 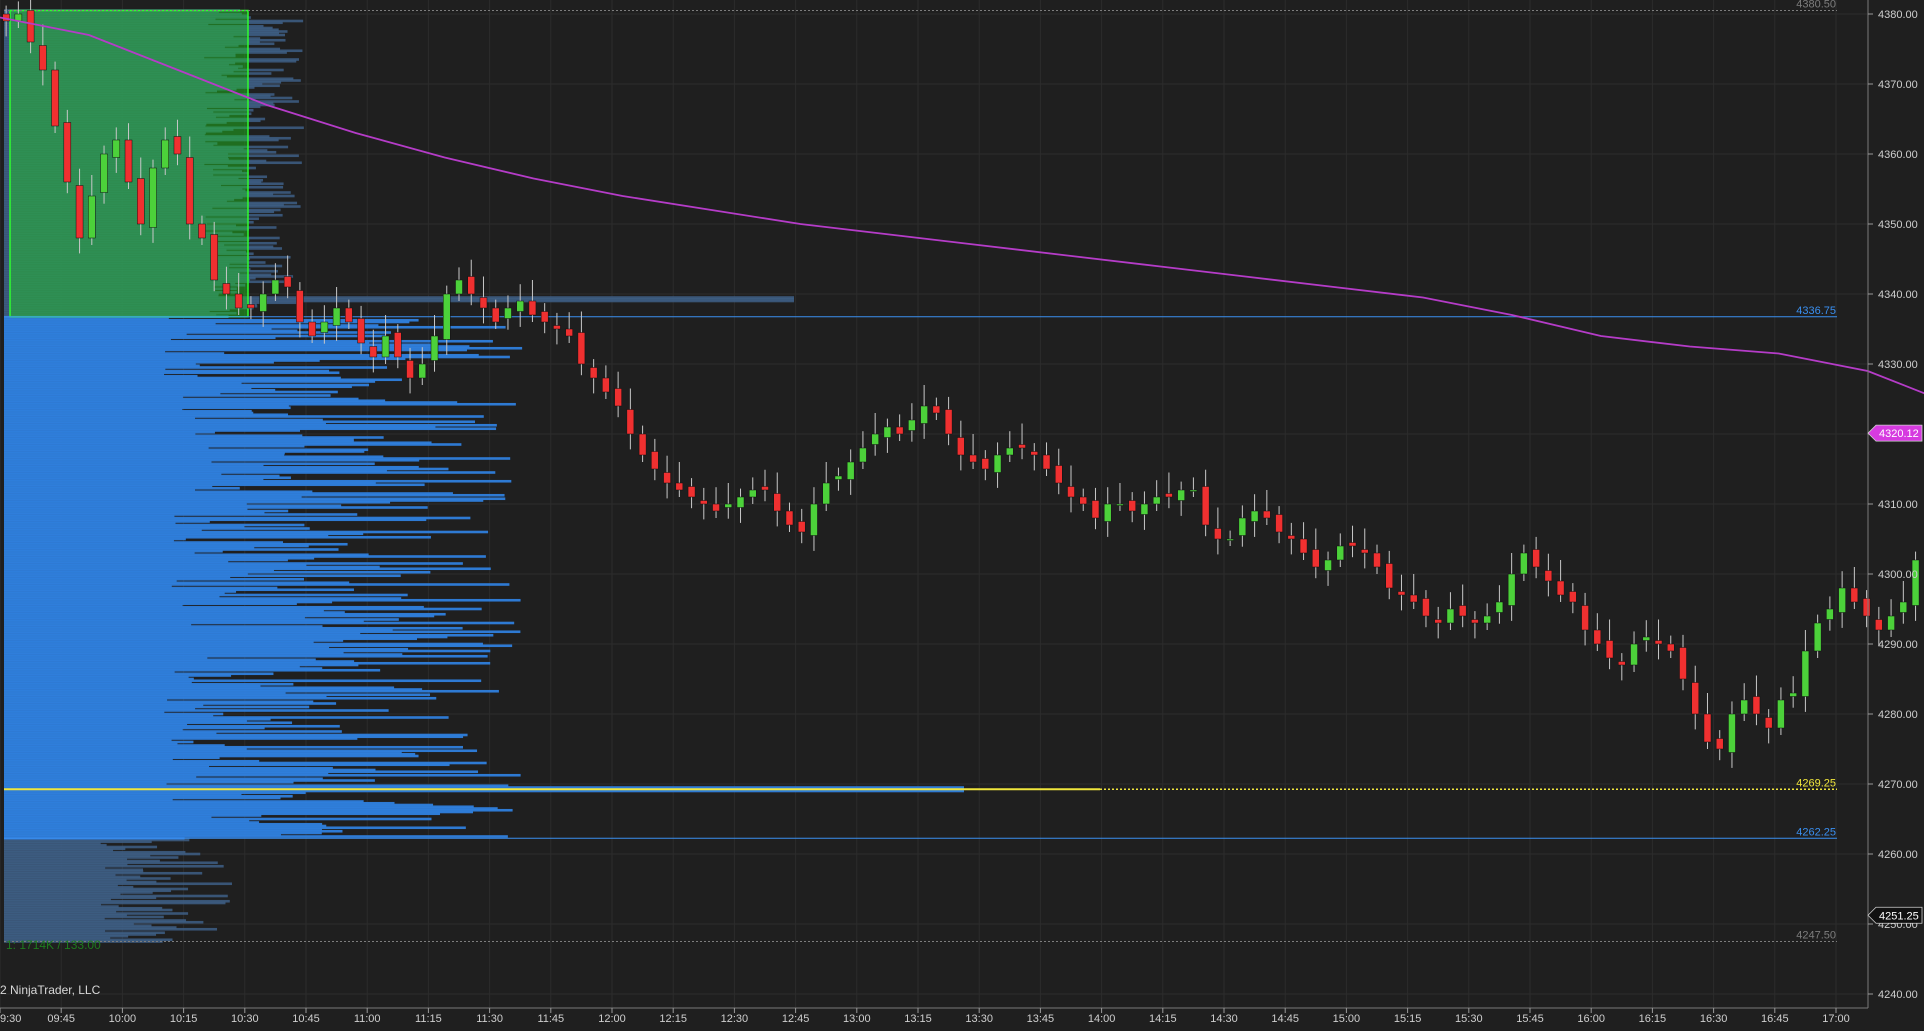 What do you see at coordinates (428, 1019) in the screenshot?
I see `time-tick-label: 11:15` at bounding box center [428, 1019].